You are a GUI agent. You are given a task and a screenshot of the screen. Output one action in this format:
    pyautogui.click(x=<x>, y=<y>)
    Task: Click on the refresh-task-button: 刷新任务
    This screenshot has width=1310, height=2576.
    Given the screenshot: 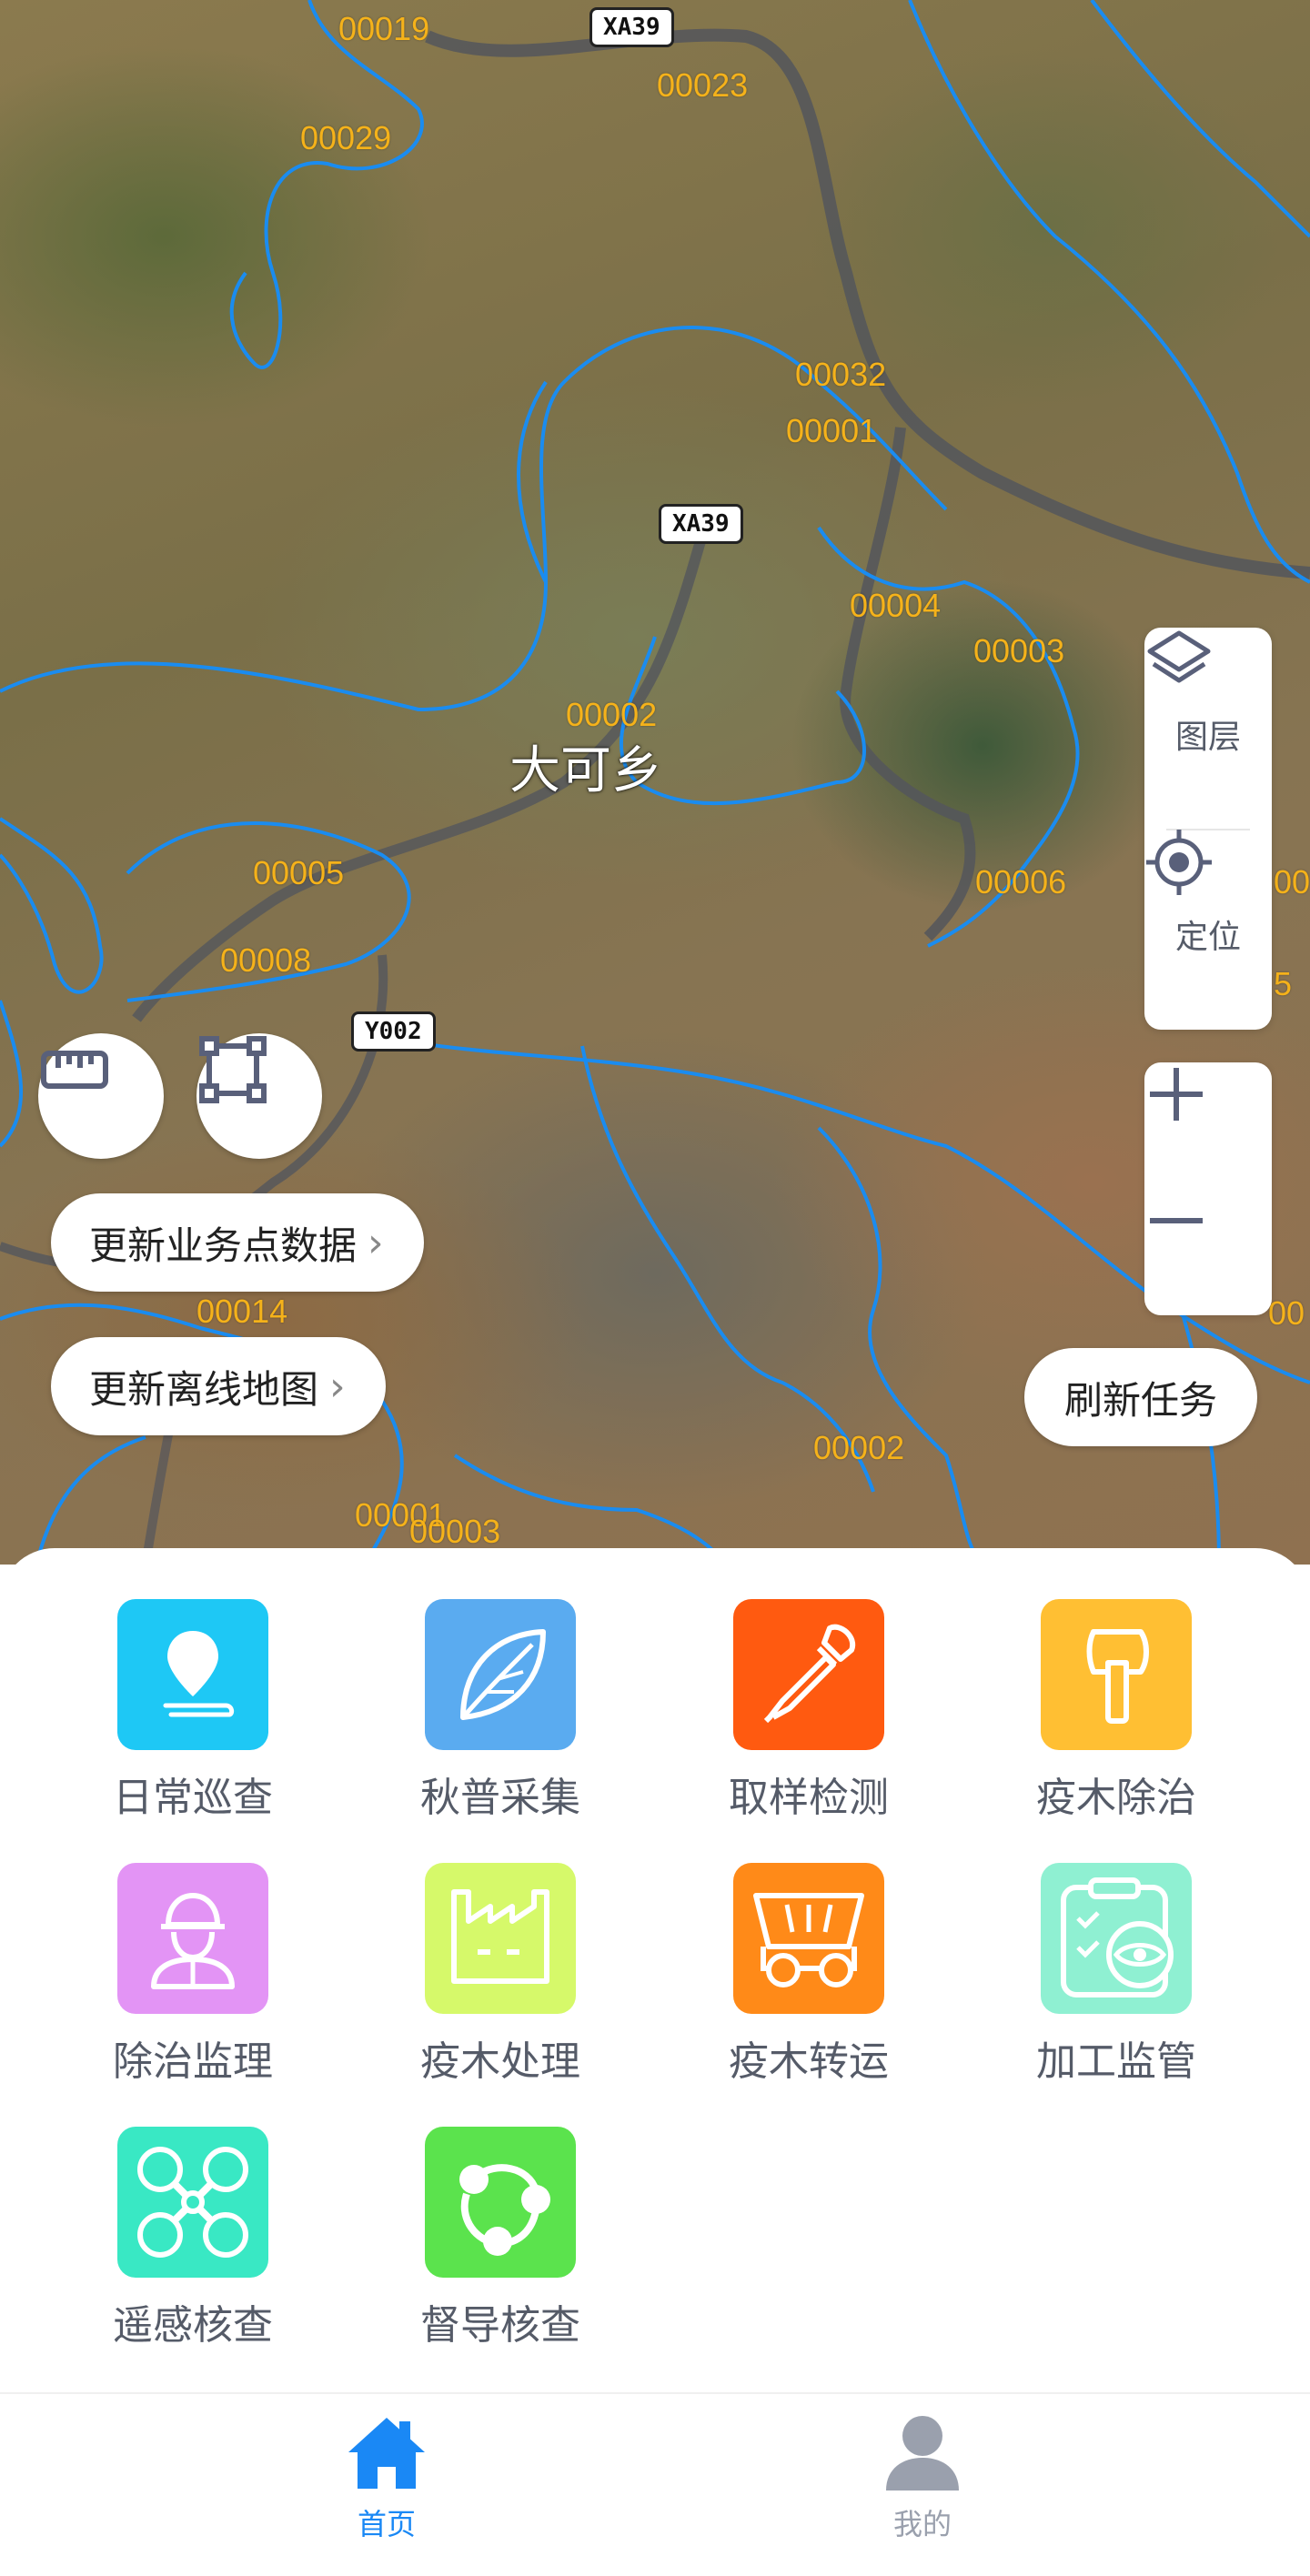 What is the action you would take?
    pyautogui.click(x=1141, y=1397)
    